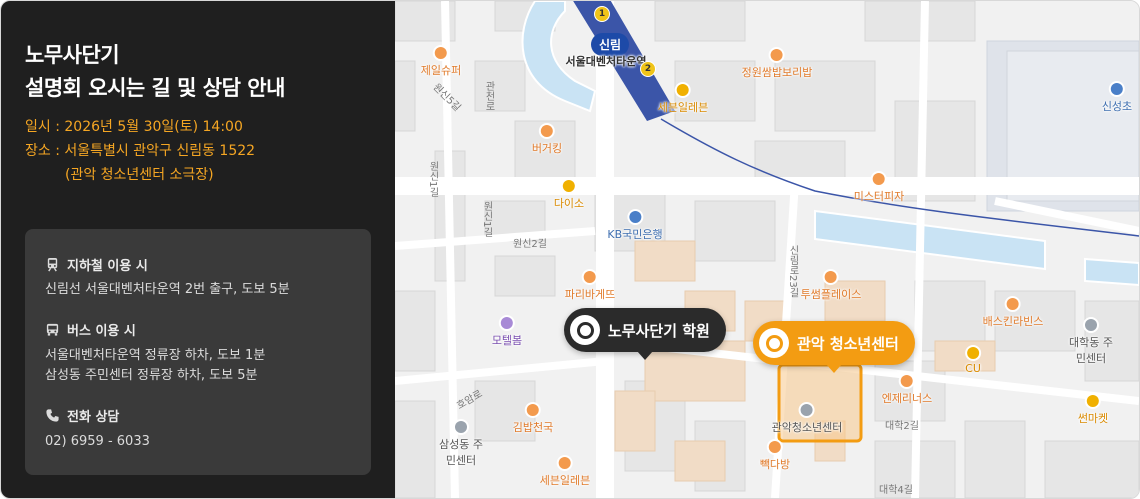 The image size is (1140, 499). Describe the element at coordinates (488, 96) in the screenshot. I see `road-label-9: 관천로` at that location.